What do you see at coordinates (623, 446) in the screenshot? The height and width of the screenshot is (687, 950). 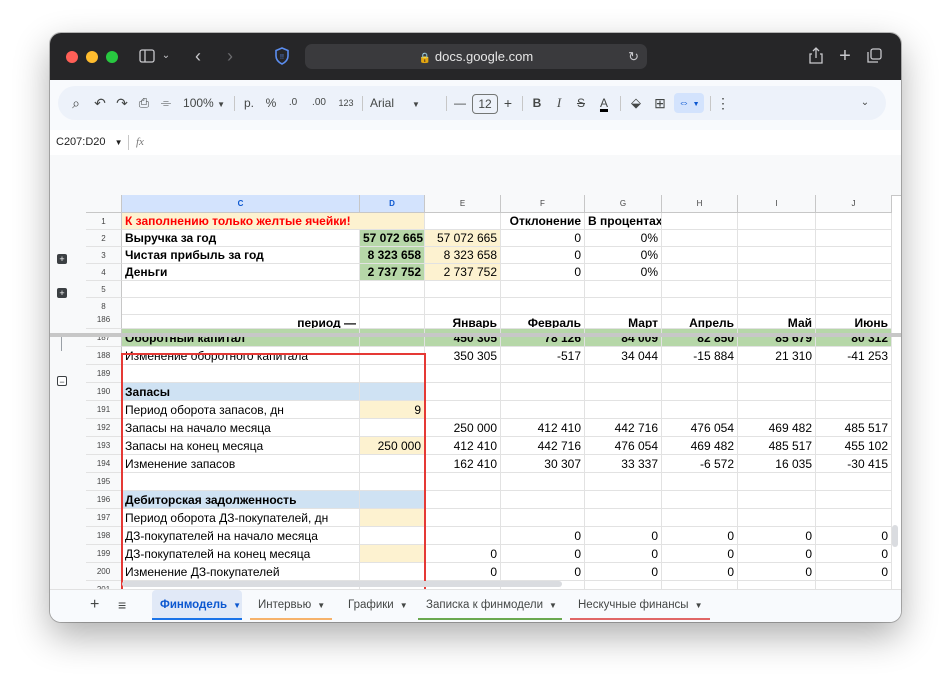 I see `cell-g193: 476 054` at bounding box center [623, 446].